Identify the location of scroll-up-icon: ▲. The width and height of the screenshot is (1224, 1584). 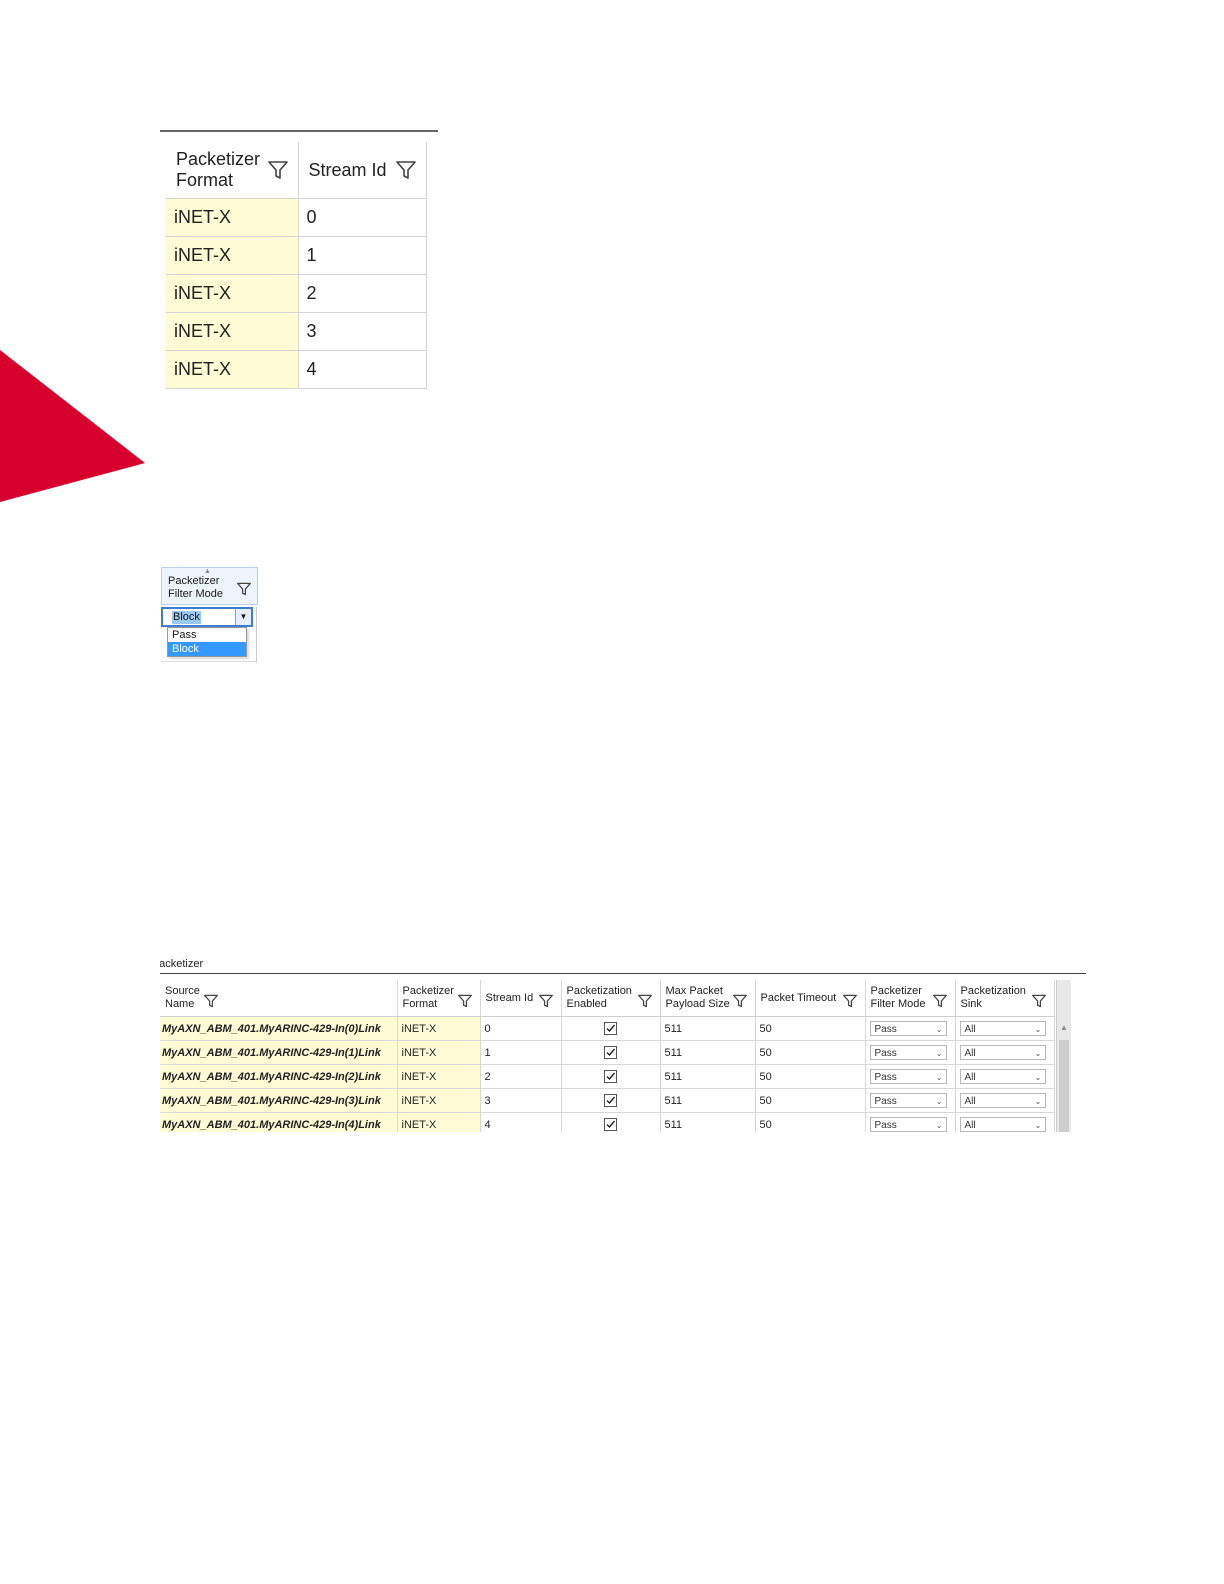
(1064, 1027).